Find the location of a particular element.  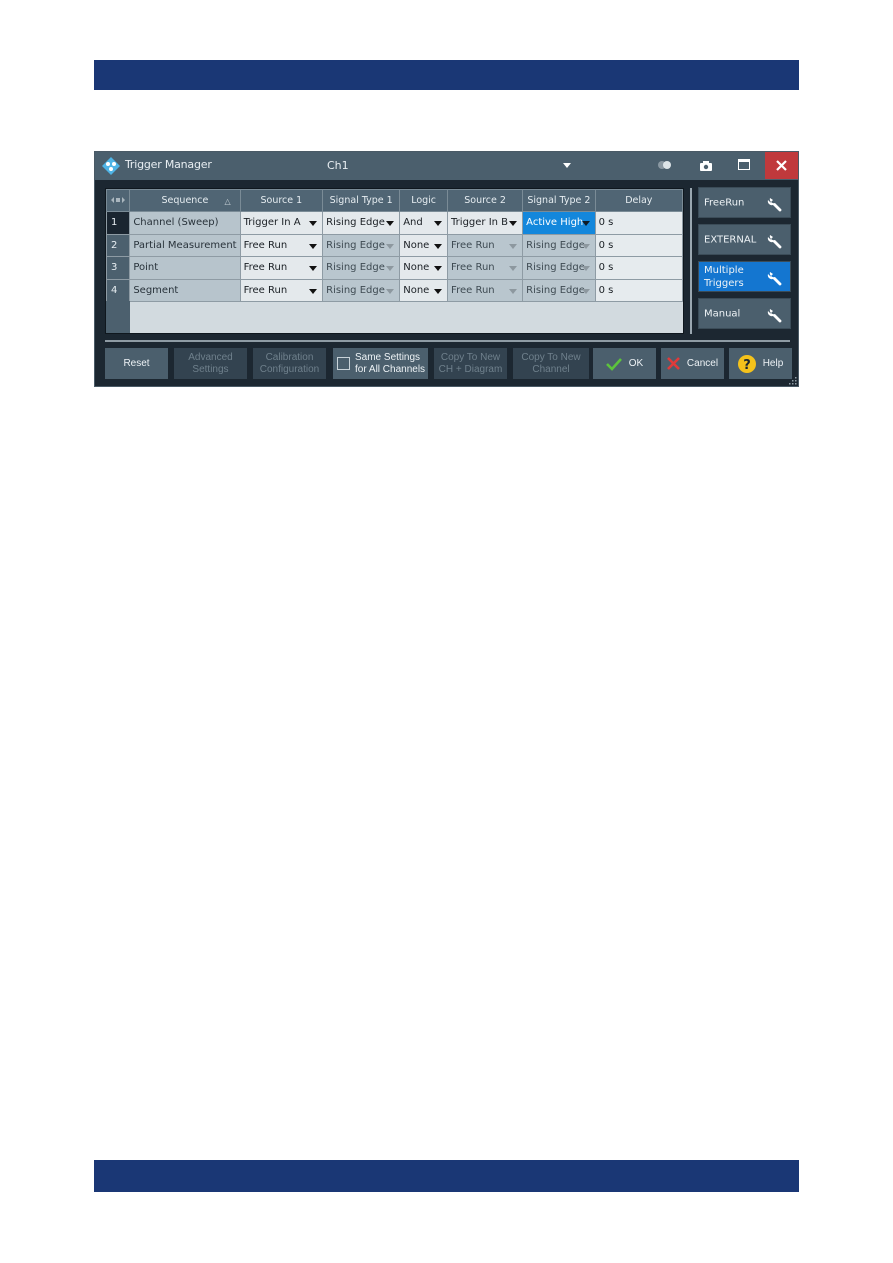

checkbox-icon is located at coordinates (343, 363).